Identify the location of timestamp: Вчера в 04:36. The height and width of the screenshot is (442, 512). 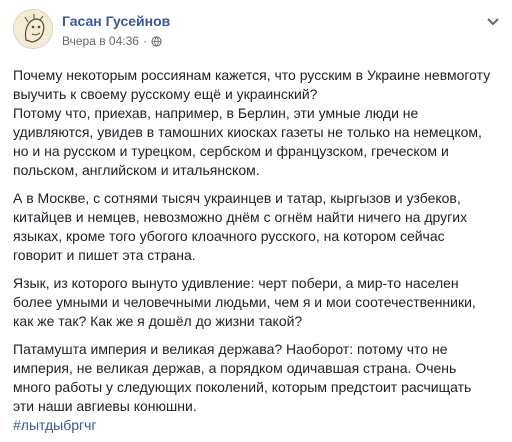
(100, 41).